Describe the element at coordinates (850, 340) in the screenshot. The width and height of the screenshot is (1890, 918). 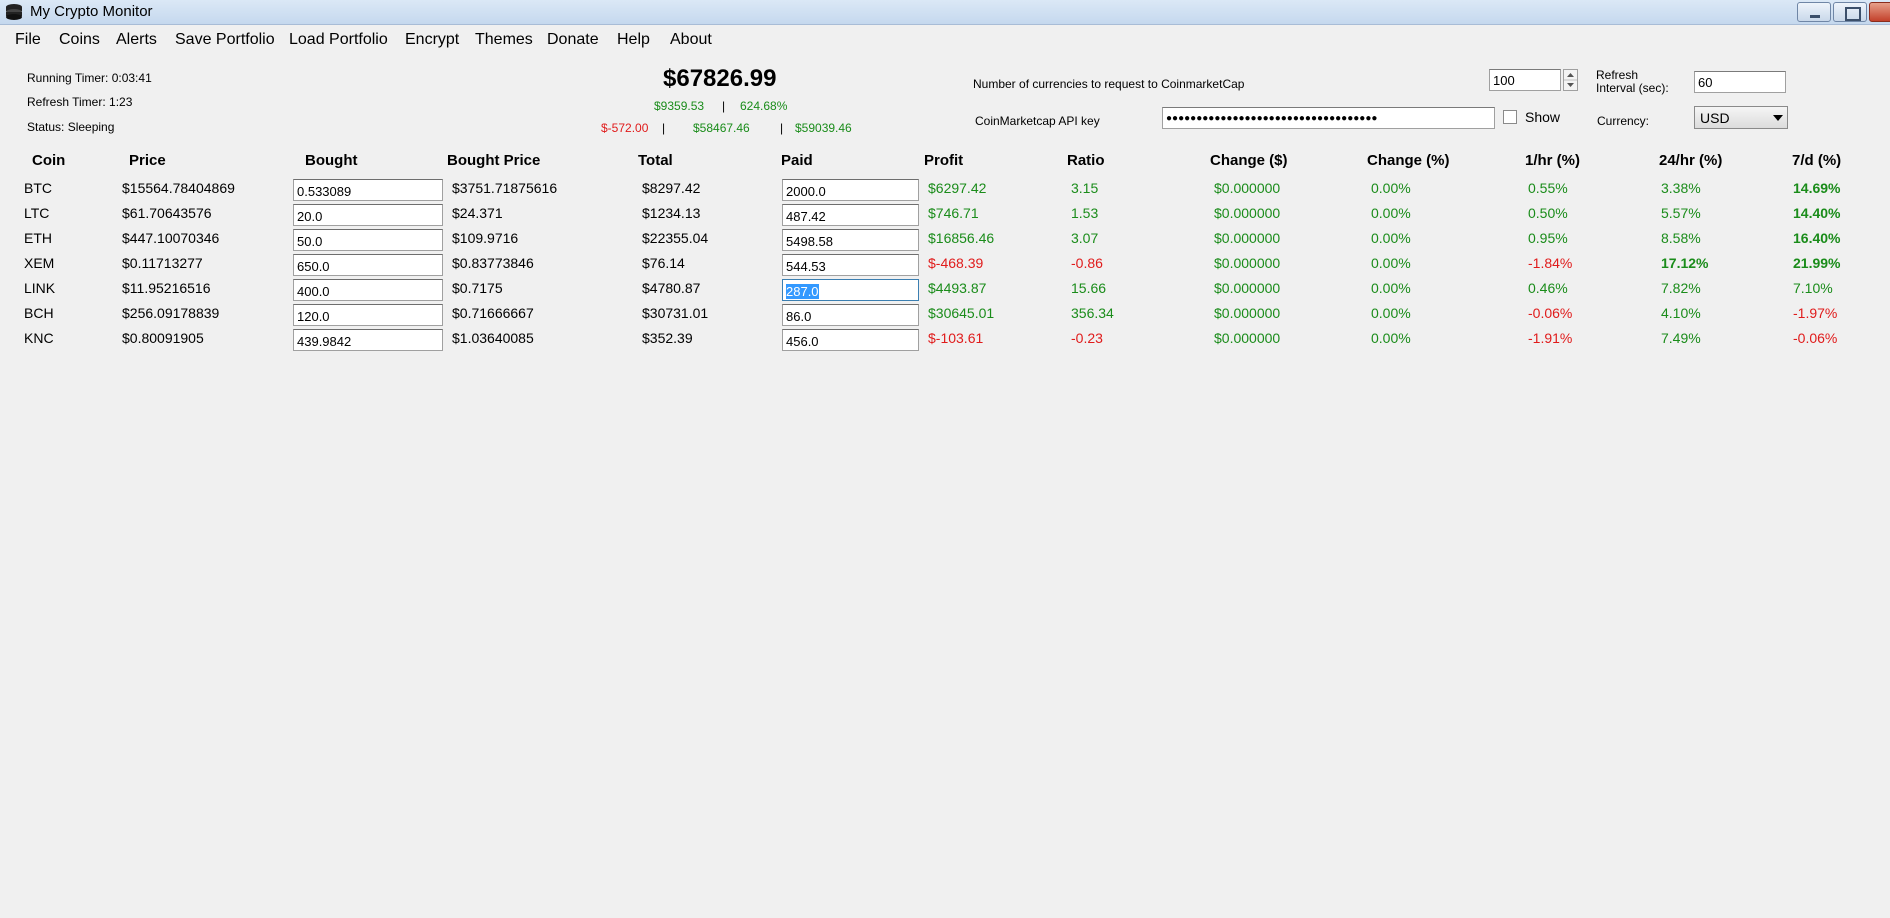
I see `paid-input: 456.0` at that location.